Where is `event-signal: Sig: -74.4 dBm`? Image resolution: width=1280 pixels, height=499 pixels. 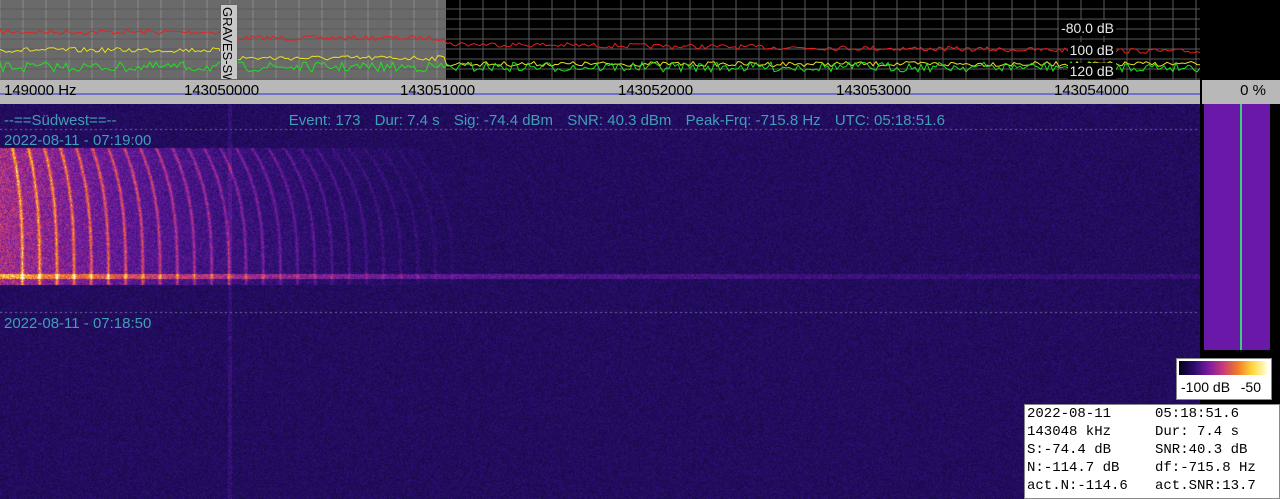
event-signal: Sig: -74.4 dBm is located at coordinates (503, 120).